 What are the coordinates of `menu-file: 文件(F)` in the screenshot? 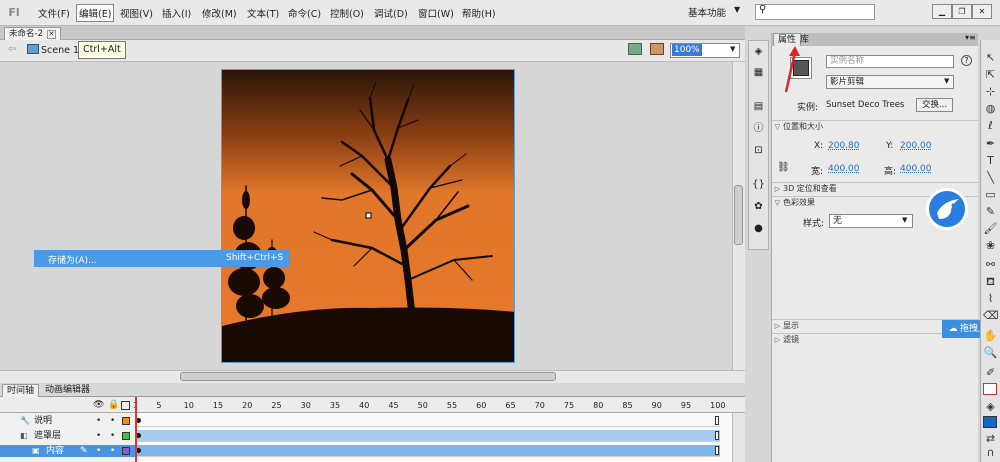 It's located at (54, 13).